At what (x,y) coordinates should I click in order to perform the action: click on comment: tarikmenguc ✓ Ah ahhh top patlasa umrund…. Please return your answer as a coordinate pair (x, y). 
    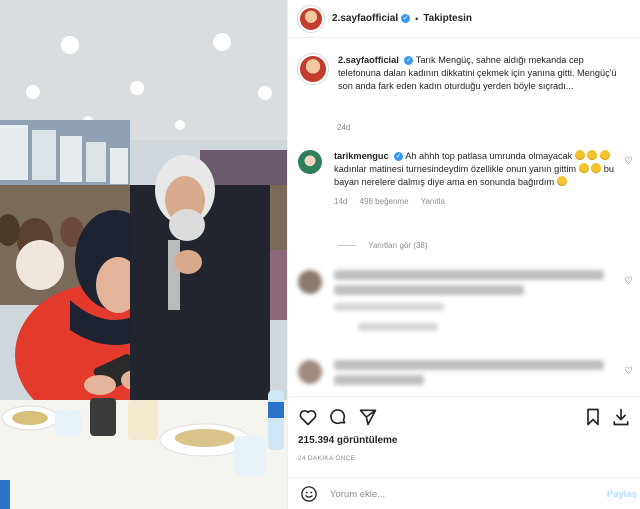
    Looking at the image, I should click on (465, 179).